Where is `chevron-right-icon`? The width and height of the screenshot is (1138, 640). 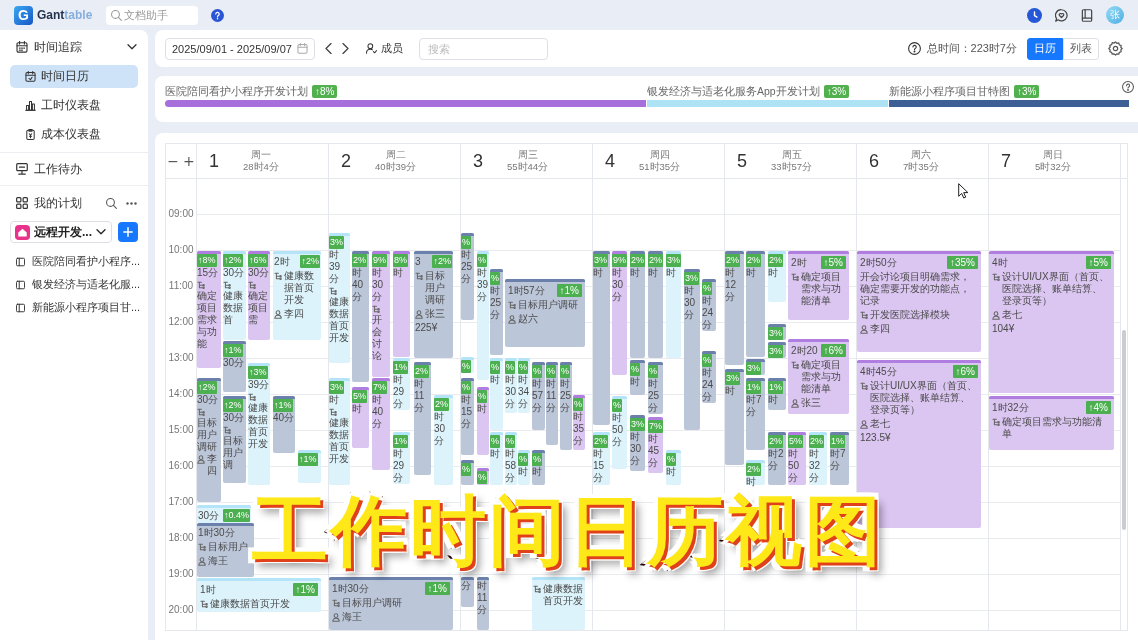 chevron-right-icon is located at coordinates (345, 48).